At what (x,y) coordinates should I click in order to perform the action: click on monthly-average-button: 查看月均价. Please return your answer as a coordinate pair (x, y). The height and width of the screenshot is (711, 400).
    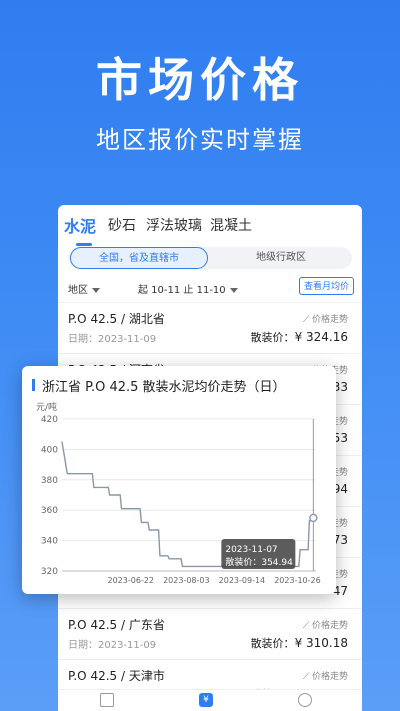
    Looking at the image, I should click on (326, 286).